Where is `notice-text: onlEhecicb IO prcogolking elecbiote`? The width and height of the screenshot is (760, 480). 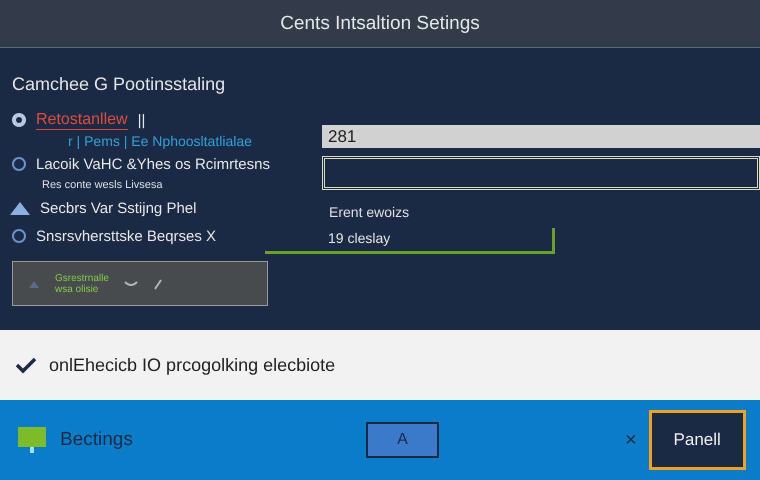
notice-text: onlEhecicb IO prcogolking elecbiote is located at coordinates (192, 365).